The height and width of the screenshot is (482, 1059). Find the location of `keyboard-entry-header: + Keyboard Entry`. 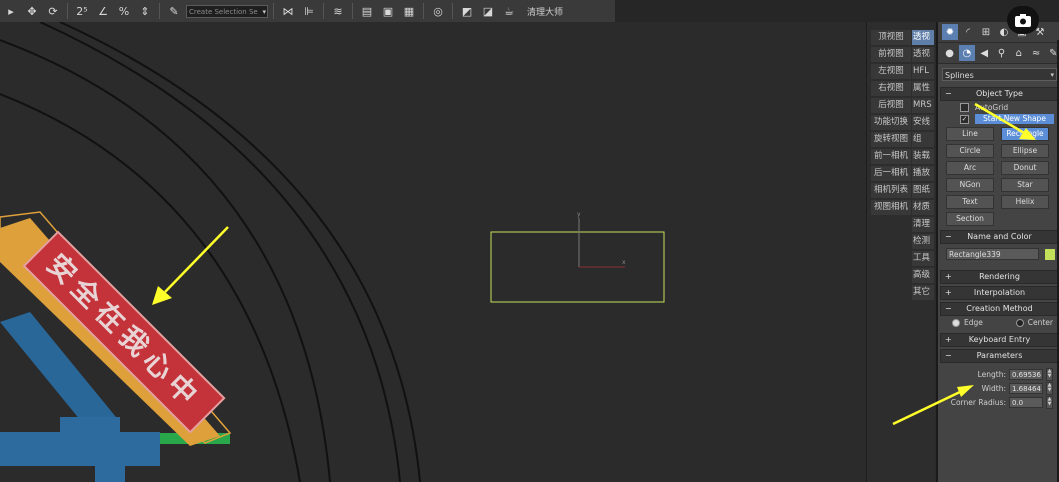

keyboard-entry-header: + Keyboard Entry is located at coordinates (999, 340).